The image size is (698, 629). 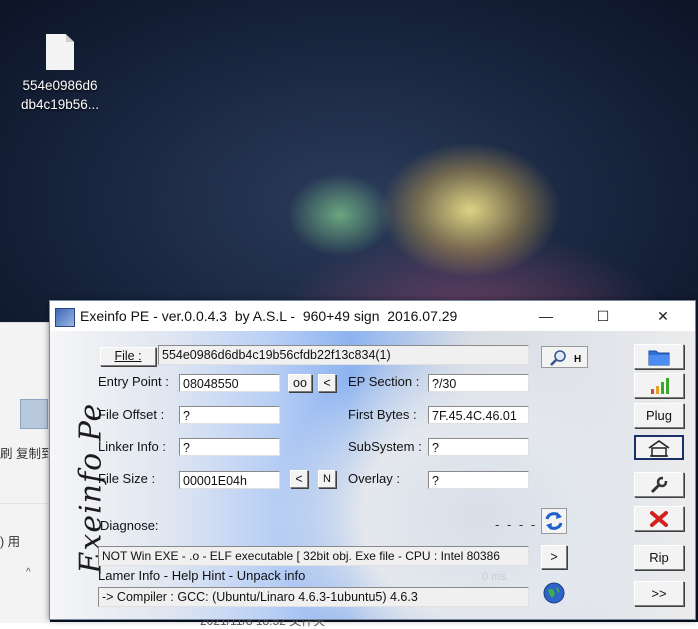 I want to click on ep-back-button: <, so click(x=327, y=383).